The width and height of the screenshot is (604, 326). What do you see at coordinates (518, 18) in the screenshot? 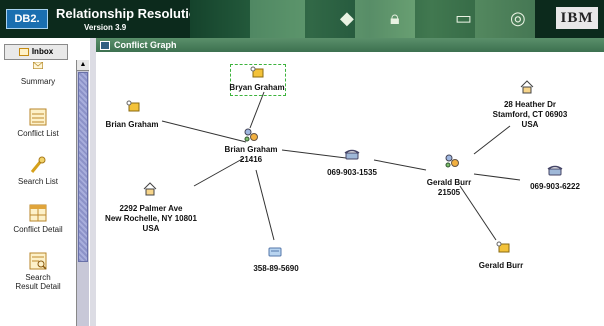
I see `globe-icon: ◎` at bounding box center [518, 18].